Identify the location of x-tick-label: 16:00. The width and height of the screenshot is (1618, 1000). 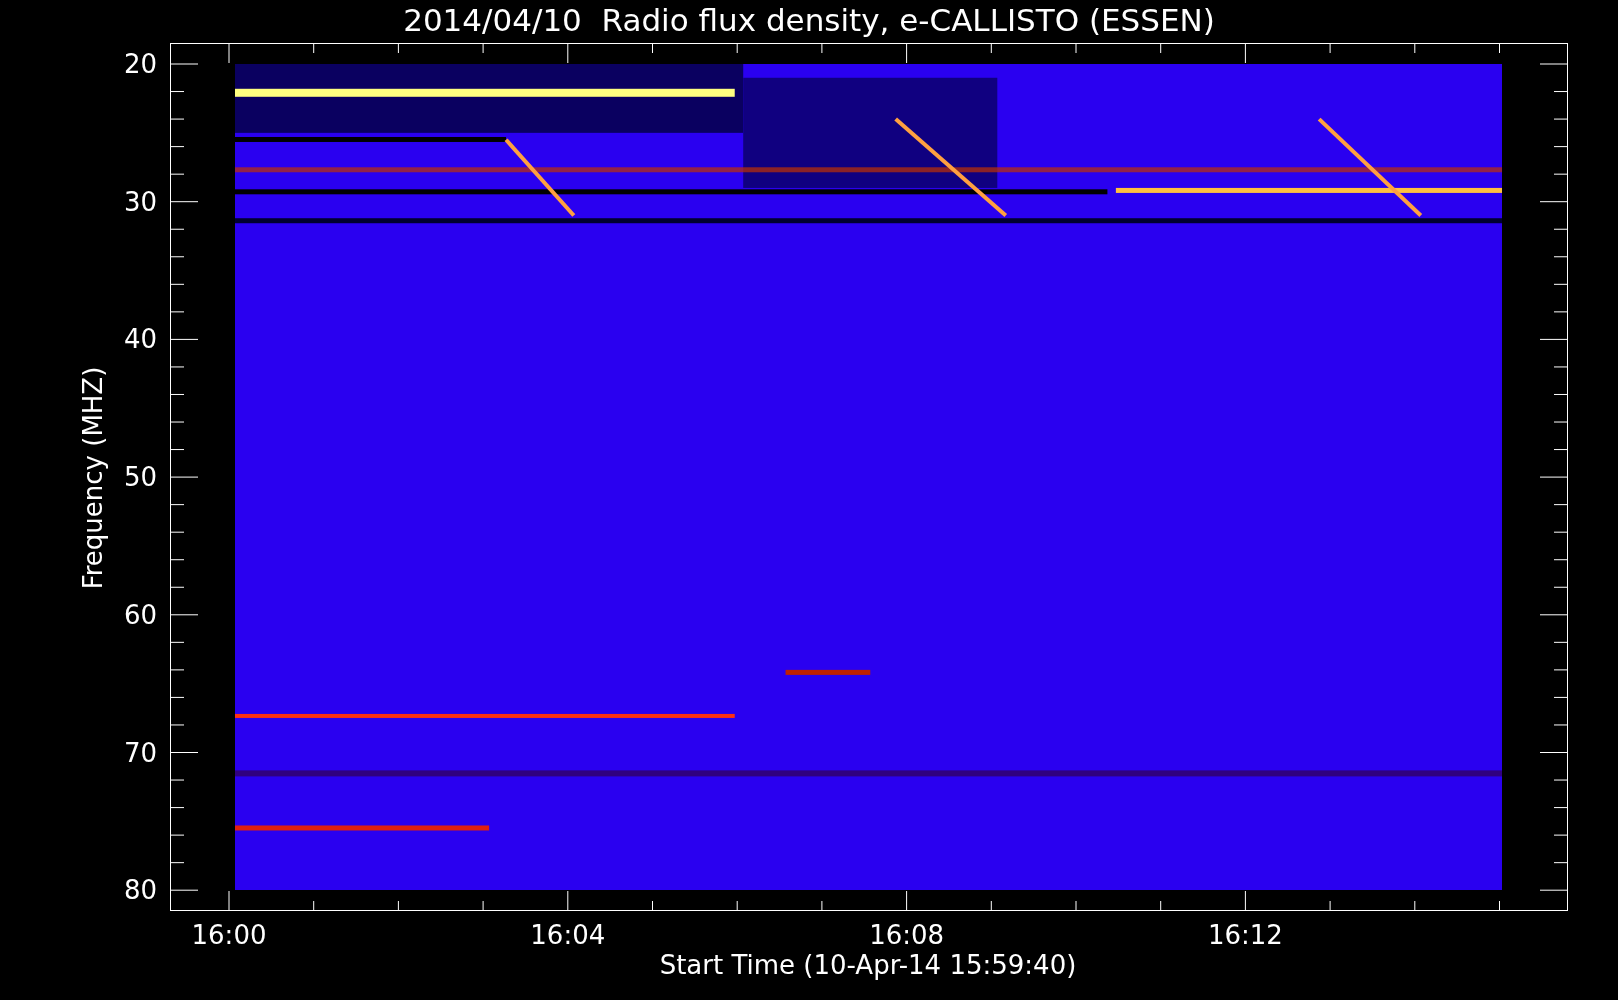
(229, 935).